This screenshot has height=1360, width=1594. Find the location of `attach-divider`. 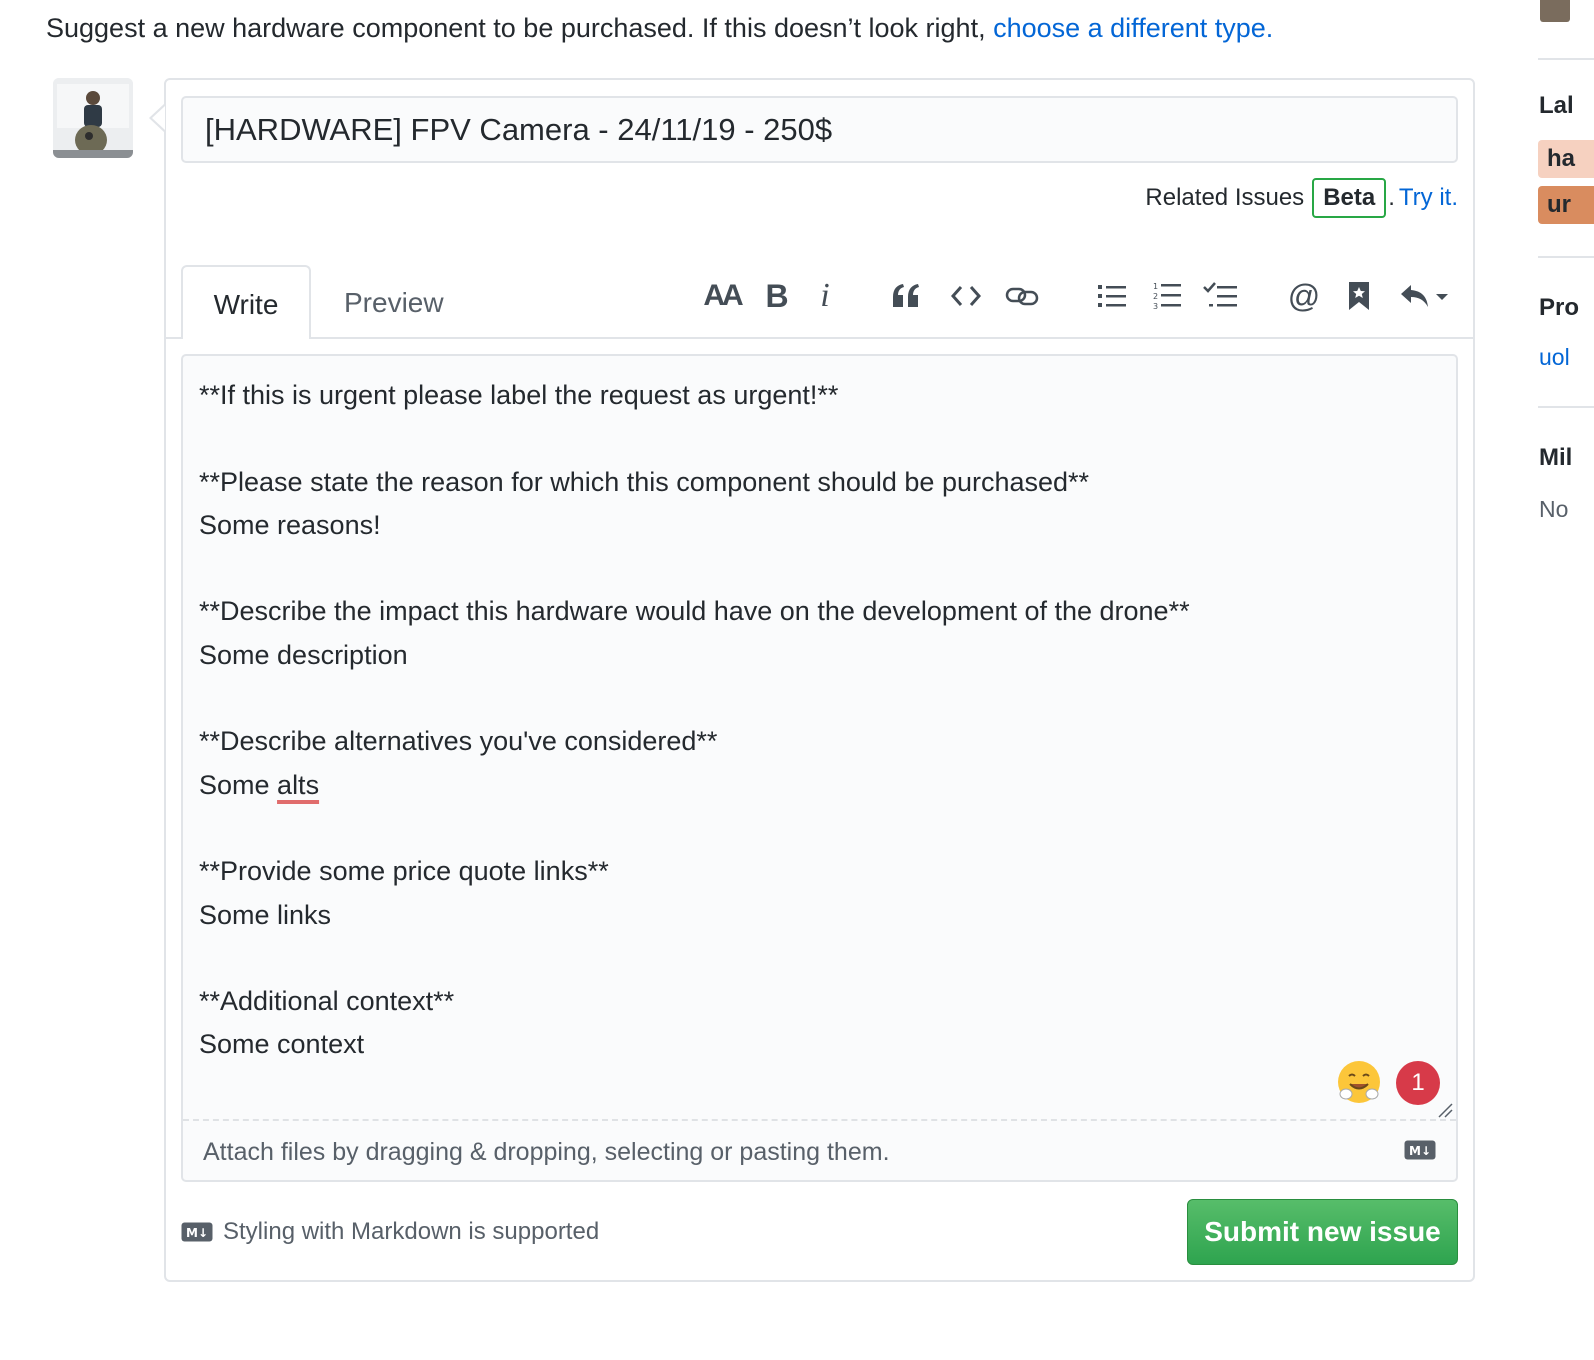

attach-divider is located at coordinates (819, 1120).